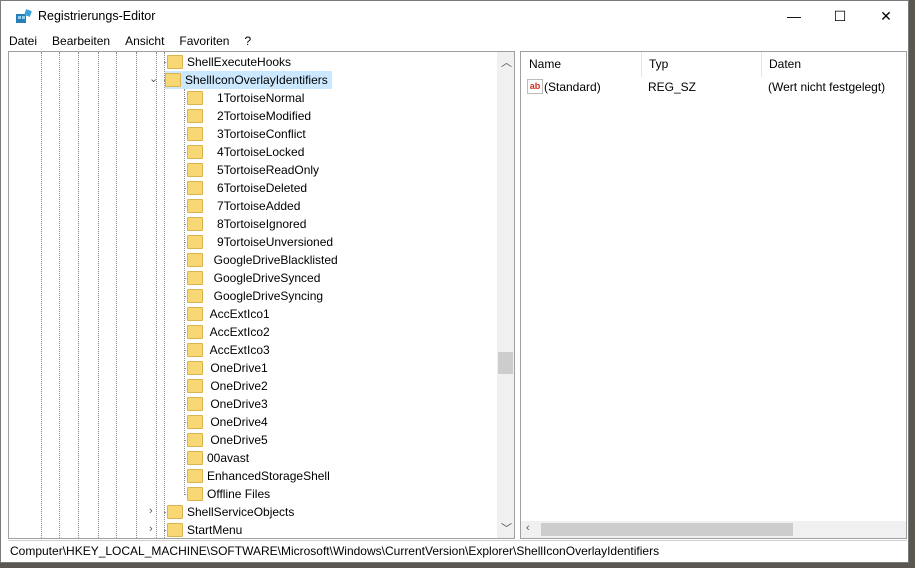 The image size is (915, 568). I want to click on tree-item-child: 00avast, so click(218, 458).